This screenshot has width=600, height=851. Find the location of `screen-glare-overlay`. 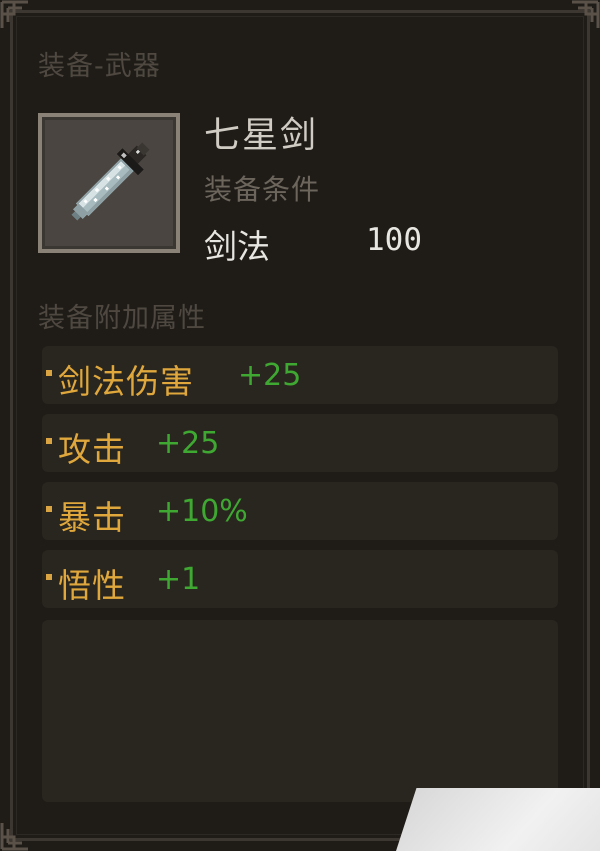

screen-glare-overlay is located at coordinates (498, 819).